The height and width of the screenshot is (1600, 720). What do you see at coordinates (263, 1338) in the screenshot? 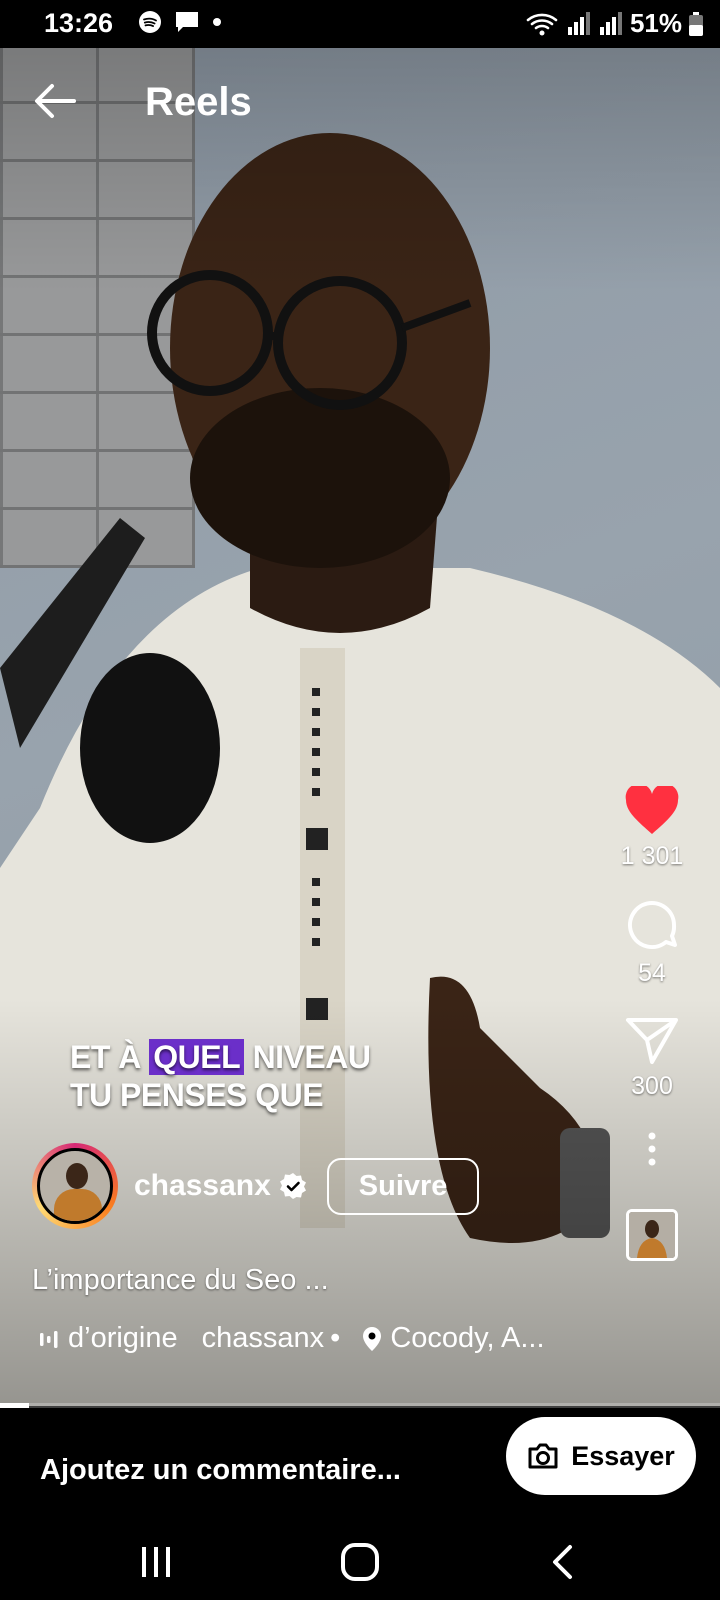
I see `audio-author: chassanx` at bounding box center [263, 1338].